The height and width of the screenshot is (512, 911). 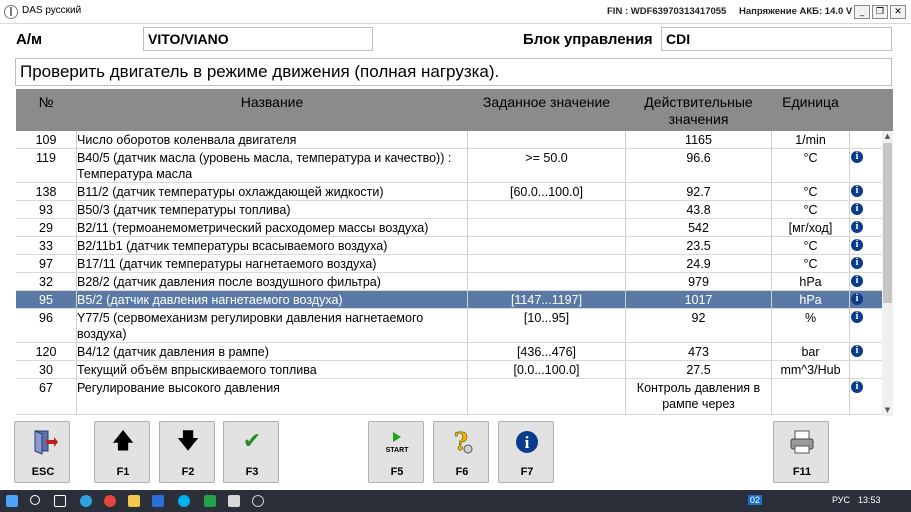 I want to click on esc-button: ESC, so click(x=42, y=452).